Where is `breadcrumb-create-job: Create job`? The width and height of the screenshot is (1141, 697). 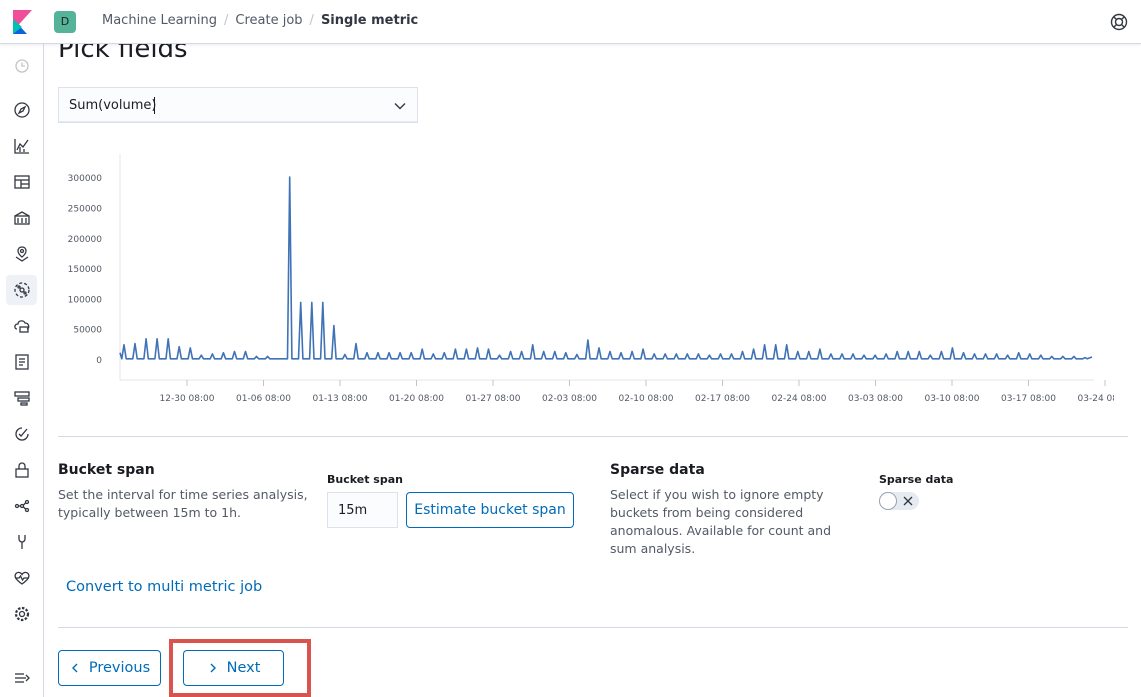
breadcrumb-create-job: Create job is located at coordinates (268, 20).